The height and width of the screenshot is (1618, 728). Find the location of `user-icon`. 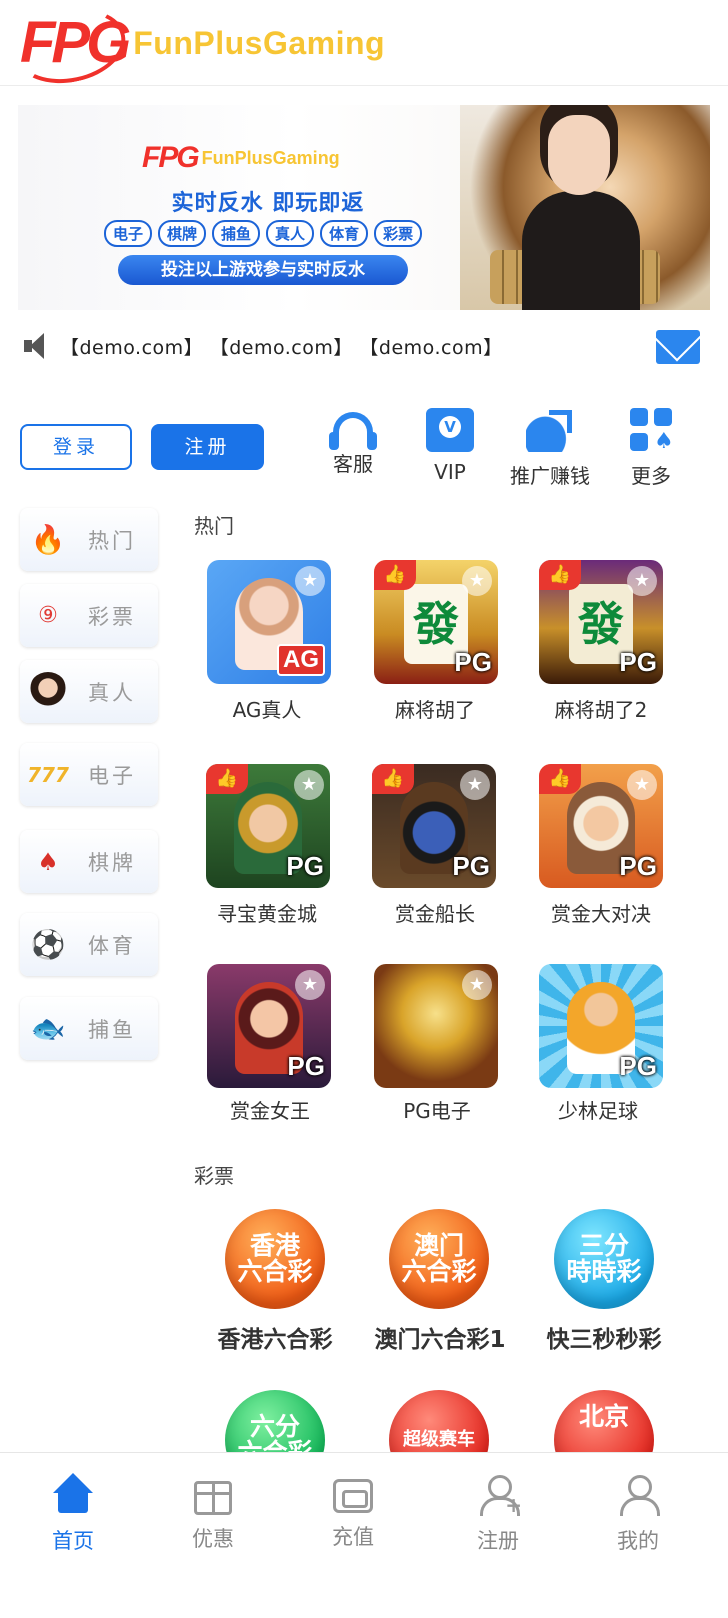

user-icon is located at coordinates (638, 1495).